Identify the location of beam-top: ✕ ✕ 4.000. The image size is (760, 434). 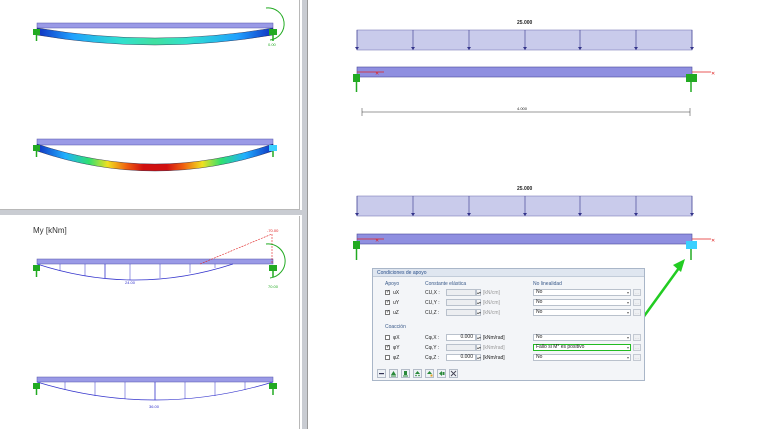
(534, 91).